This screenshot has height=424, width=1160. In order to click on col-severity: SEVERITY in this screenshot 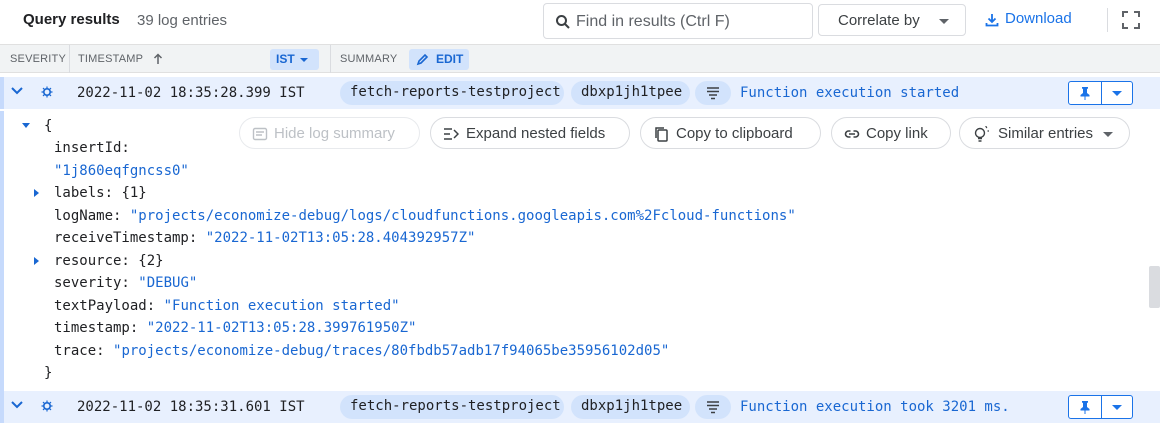, I will do `click(38, 59)`.